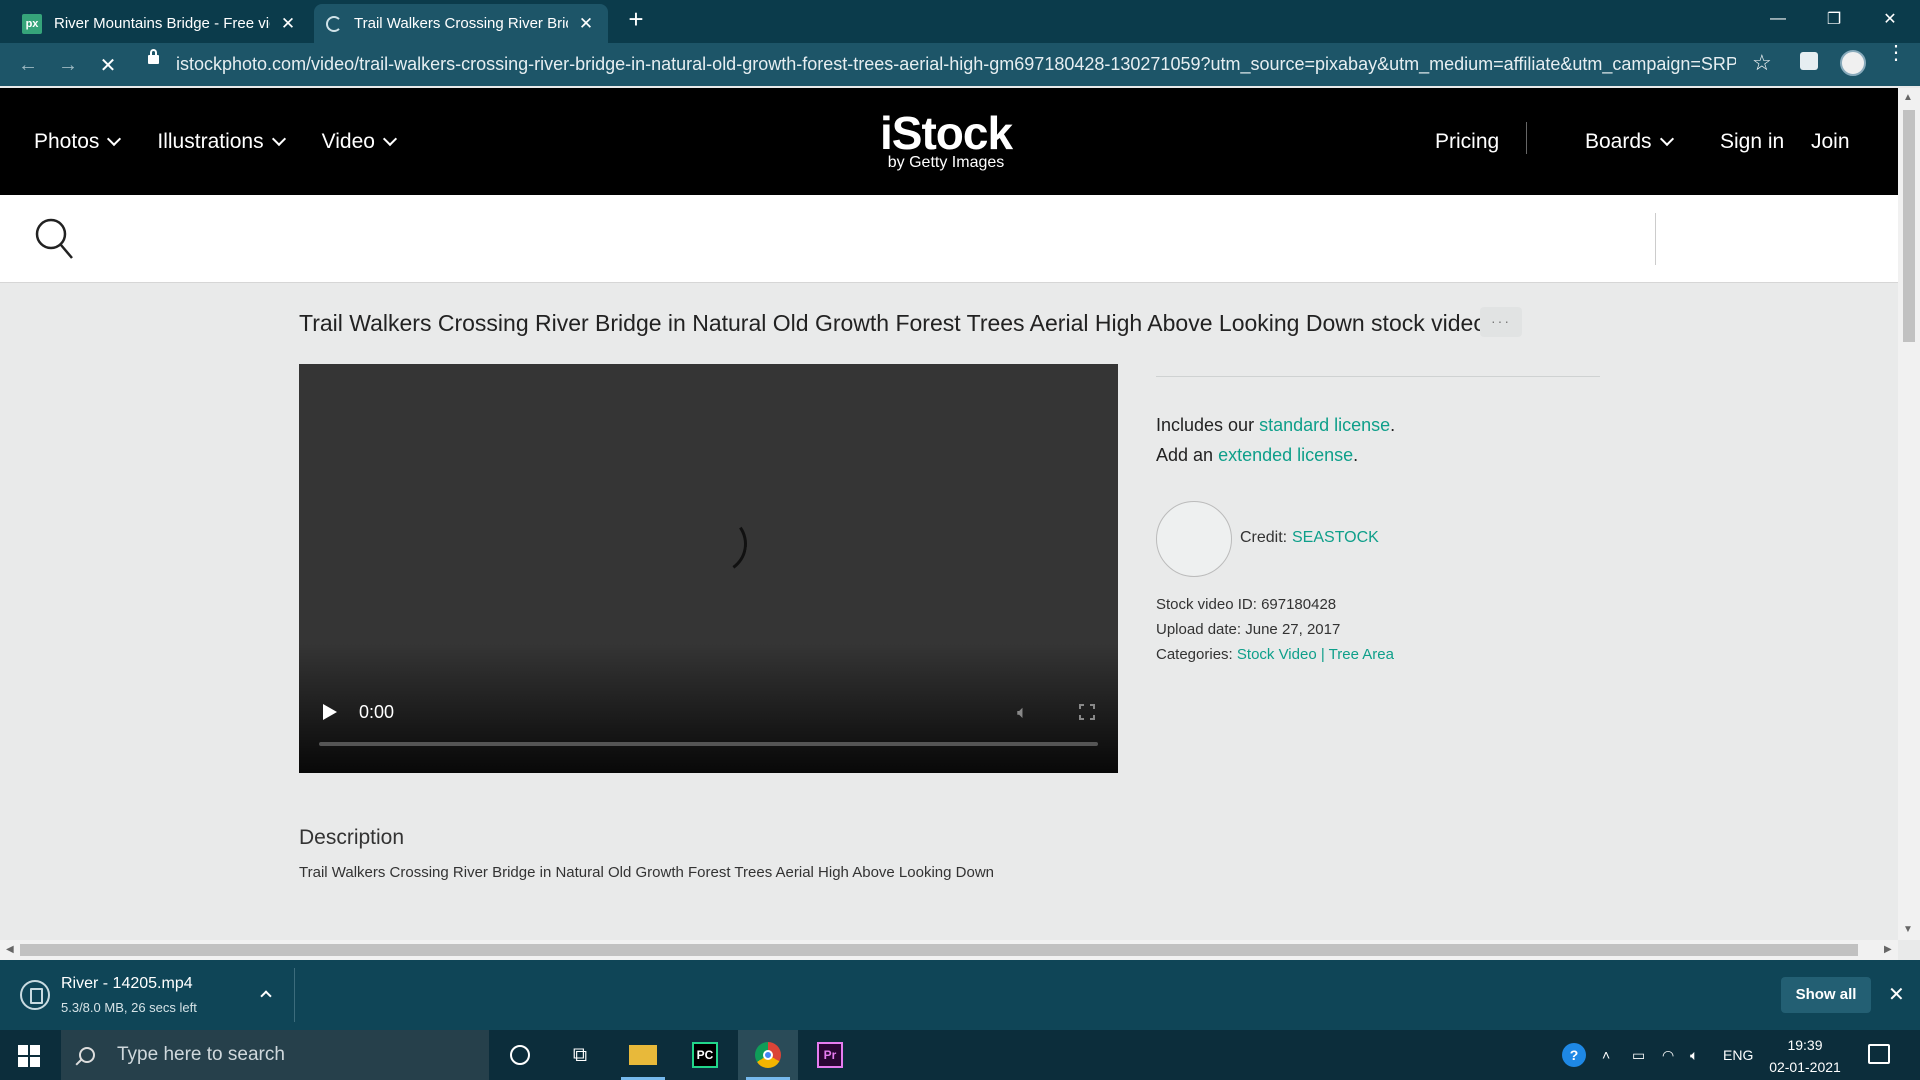 The image size is (1920, 1080). Describe the element at coordinates (1285, 455) in the screenshot. I see `extended-license-link: extended license` at that location.